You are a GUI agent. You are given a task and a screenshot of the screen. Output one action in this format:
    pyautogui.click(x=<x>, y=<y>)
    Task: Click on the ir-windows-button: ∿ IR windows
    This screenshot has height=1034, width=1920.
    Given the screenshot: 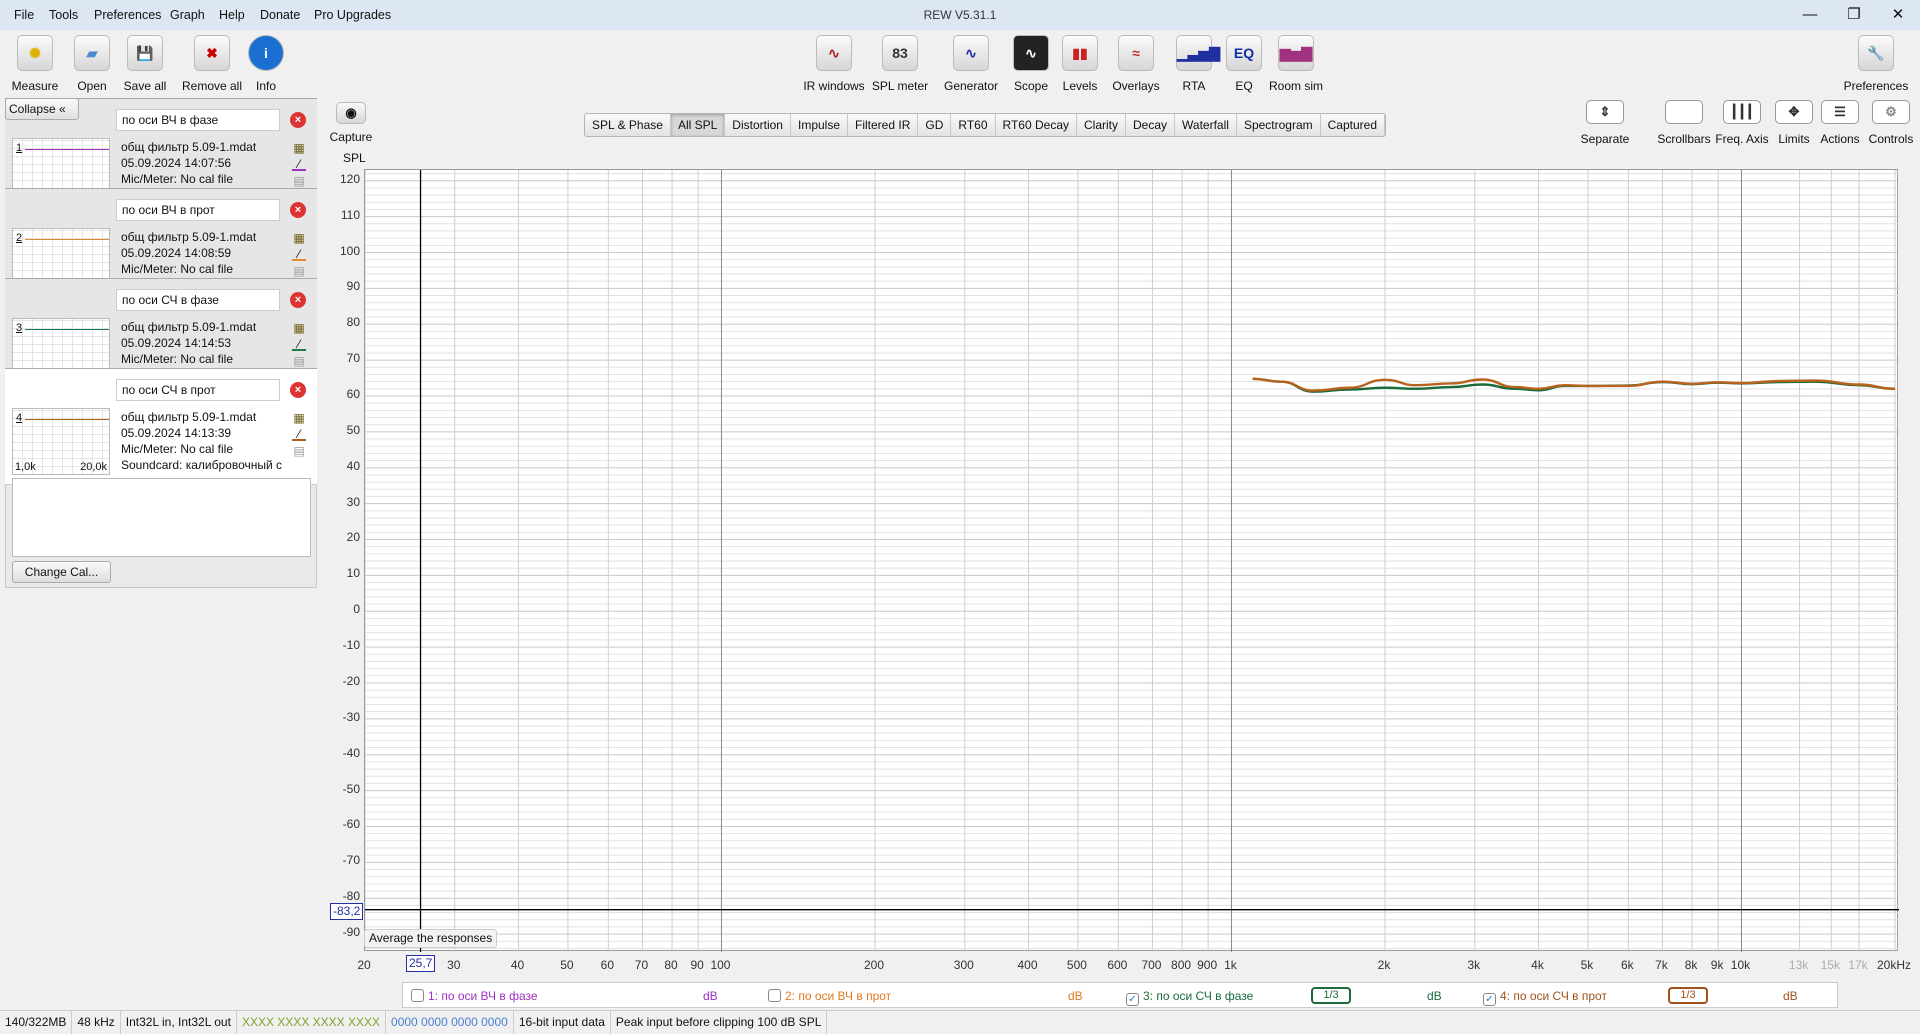 What is the action you would take?
    pyautogui.click(x=834, y=64)
    